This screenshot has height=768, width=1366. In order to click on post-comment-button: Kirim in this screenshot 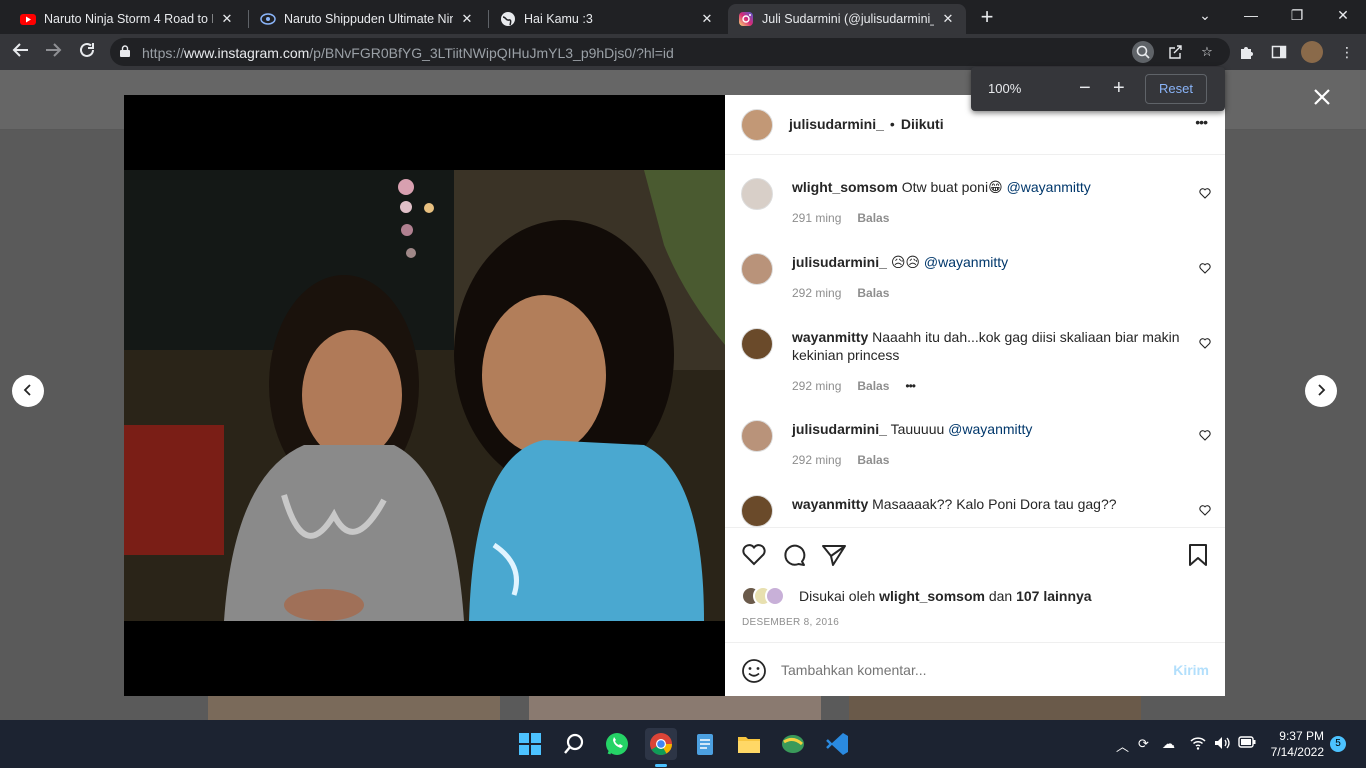, I will do `click(1191, 670)`.